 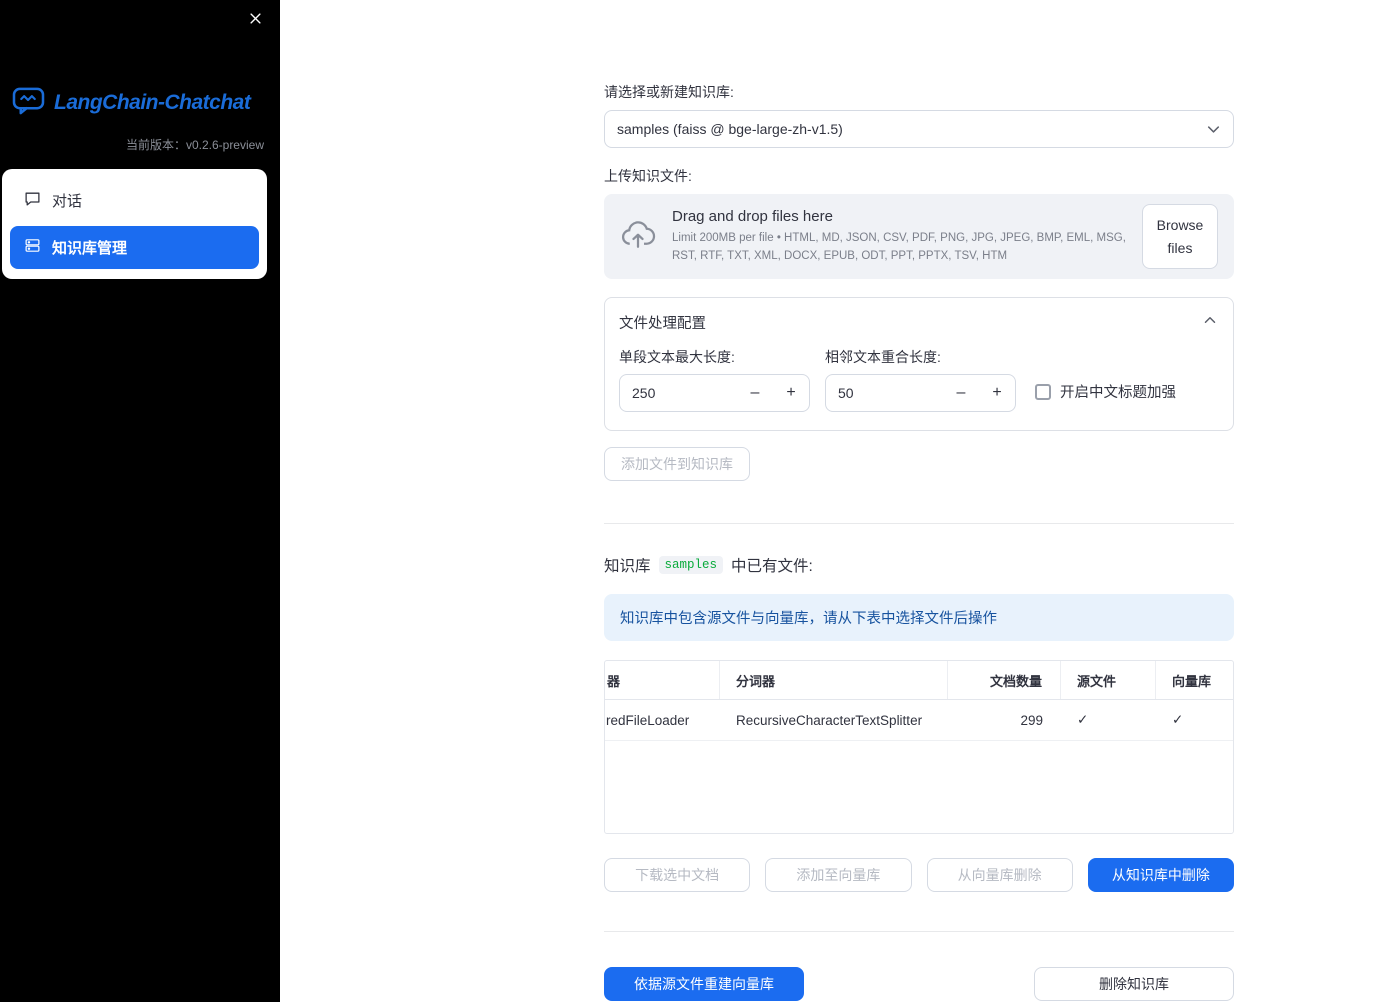 I want to click on zh-title-enhance-option: 开启中文标题加强, so click(x=1105, y=391).